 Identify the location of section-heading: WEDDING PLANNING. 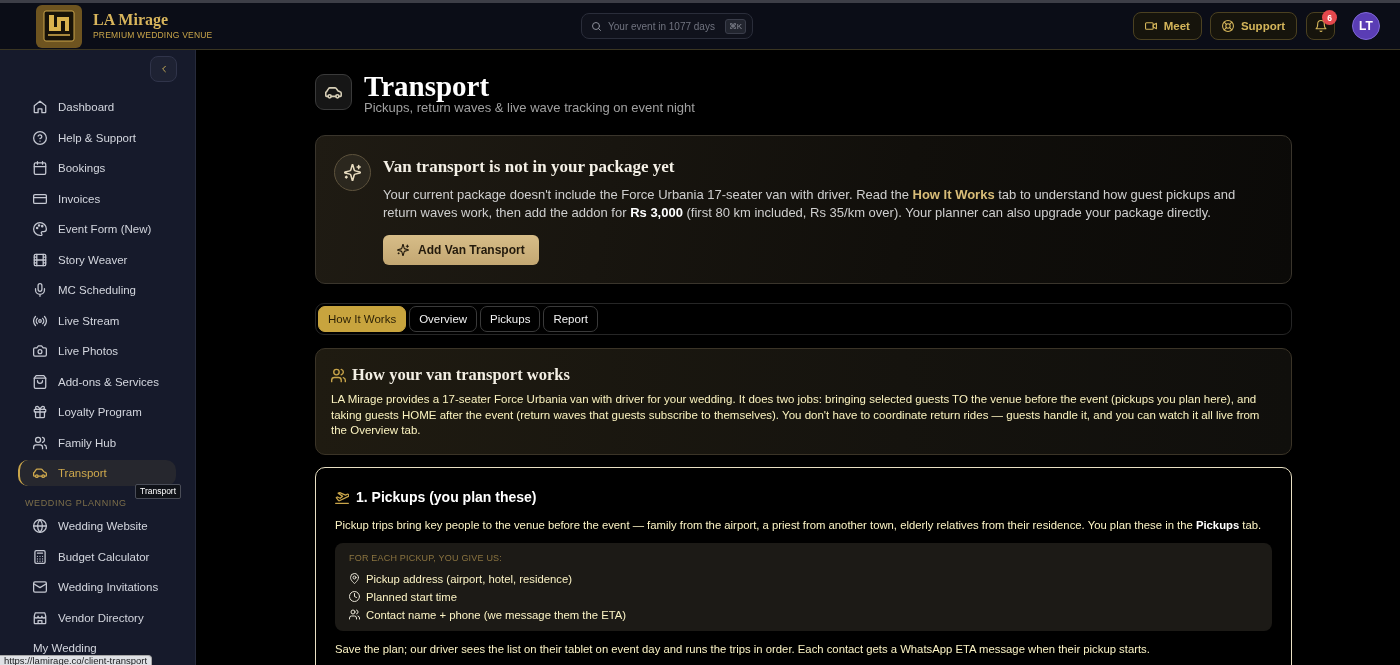
(76, 502).